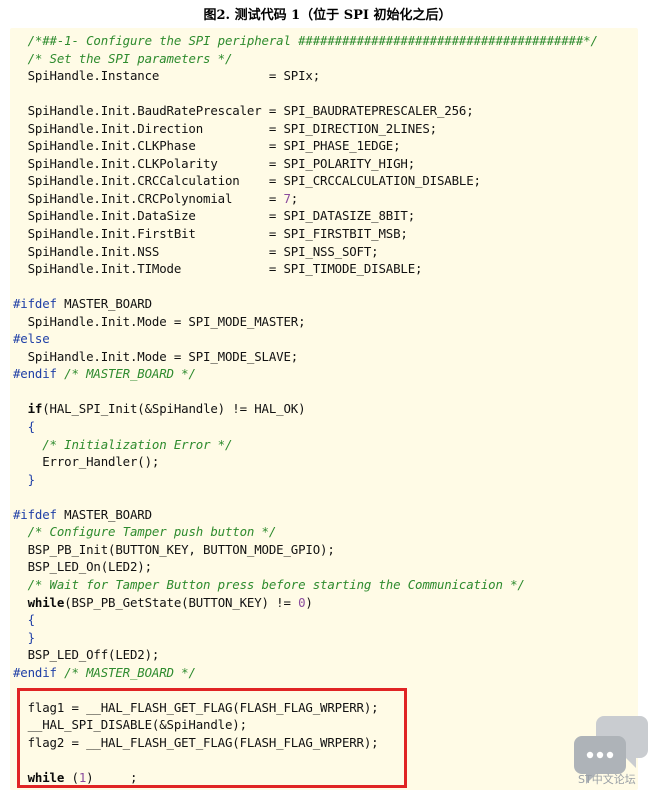  What do you see at coordinates (156, 356) in the screenshot?
I see `code-token: SpiHandle.Init.Mode = SPI_MODE_SLAVE;` at bounding box center [156, 356].